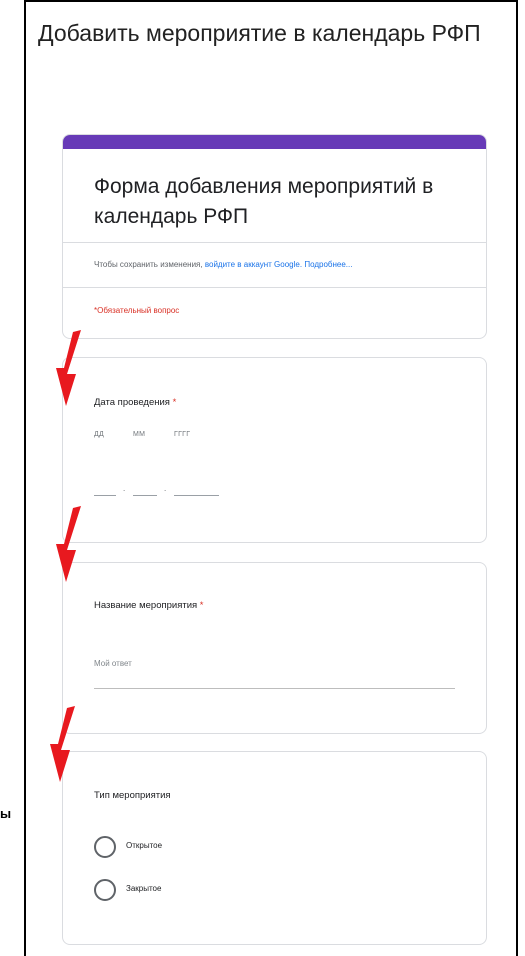  Describe the element at coordinates (113, 663) in the screenshot. I see `answer-input: Мой ответ` at that location.